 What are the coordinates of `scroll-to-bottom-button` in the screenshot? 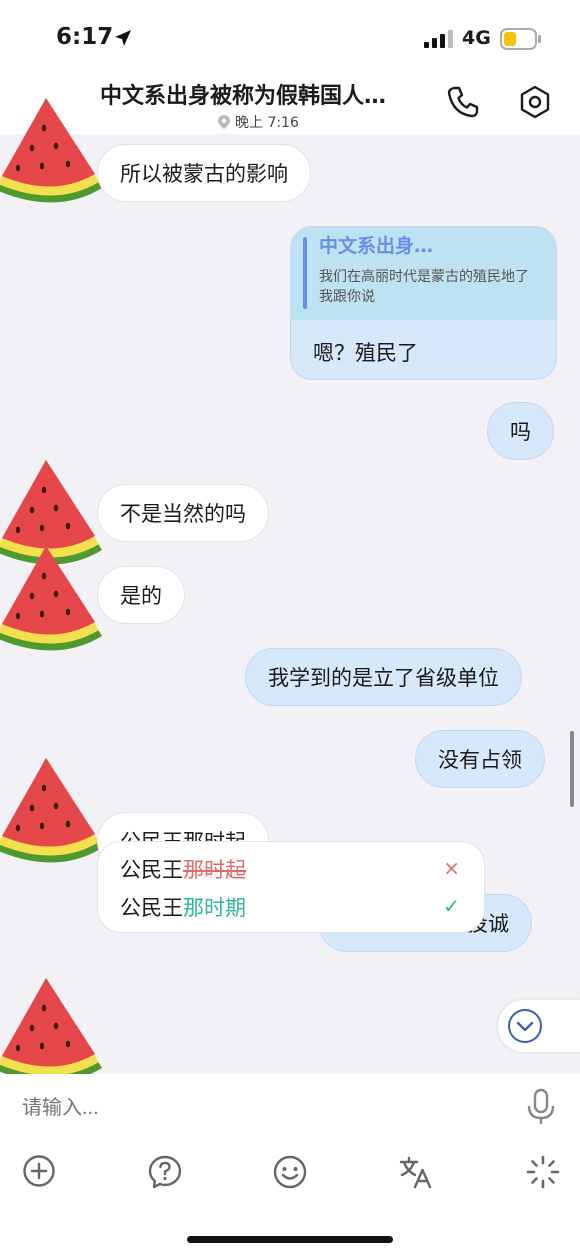 It's located at (539, 1026).